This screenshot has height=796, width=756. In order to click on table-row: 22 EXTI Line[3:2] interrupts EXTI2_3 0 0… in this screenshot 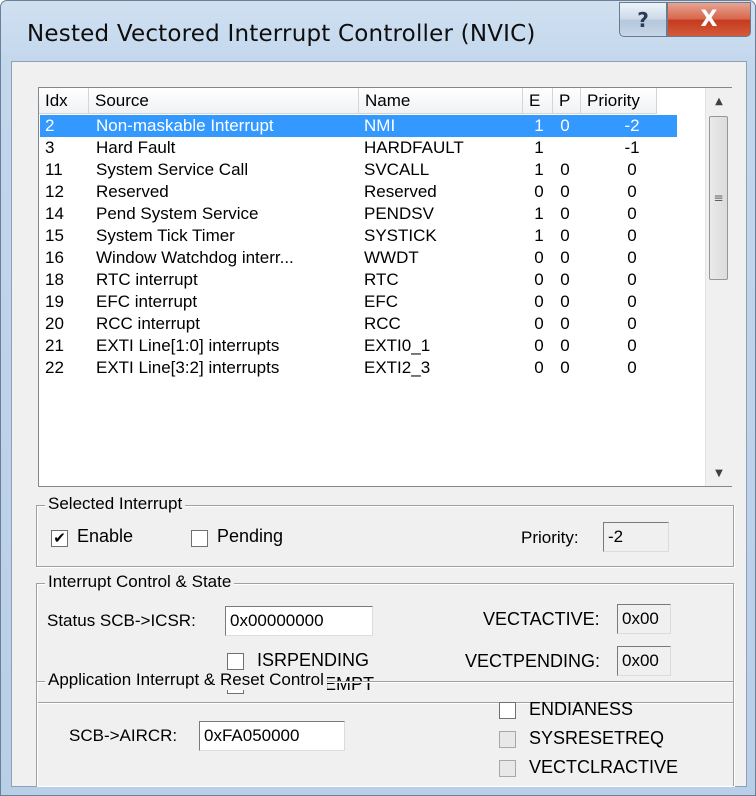, I will do `click(358, 368)`.